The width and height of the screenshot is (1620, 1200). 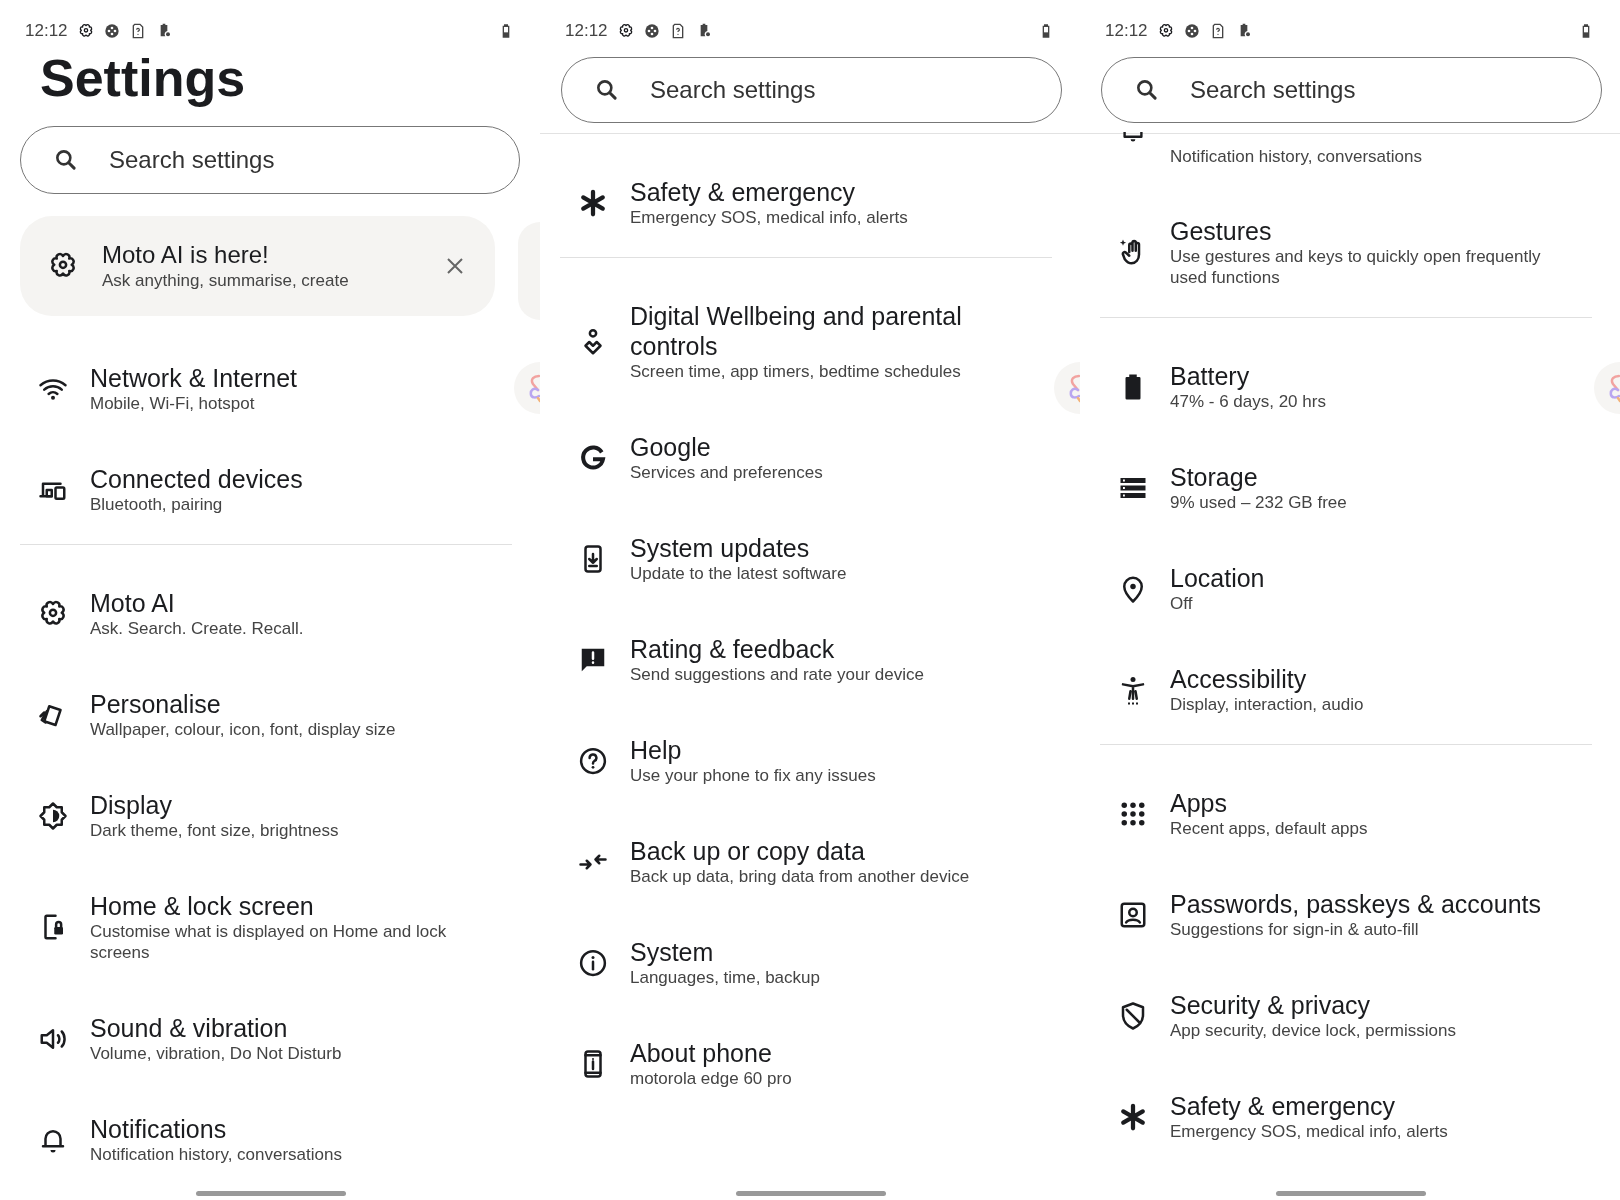 I want to click on item-title: Home & lock screen, so click(x=202, y=906).